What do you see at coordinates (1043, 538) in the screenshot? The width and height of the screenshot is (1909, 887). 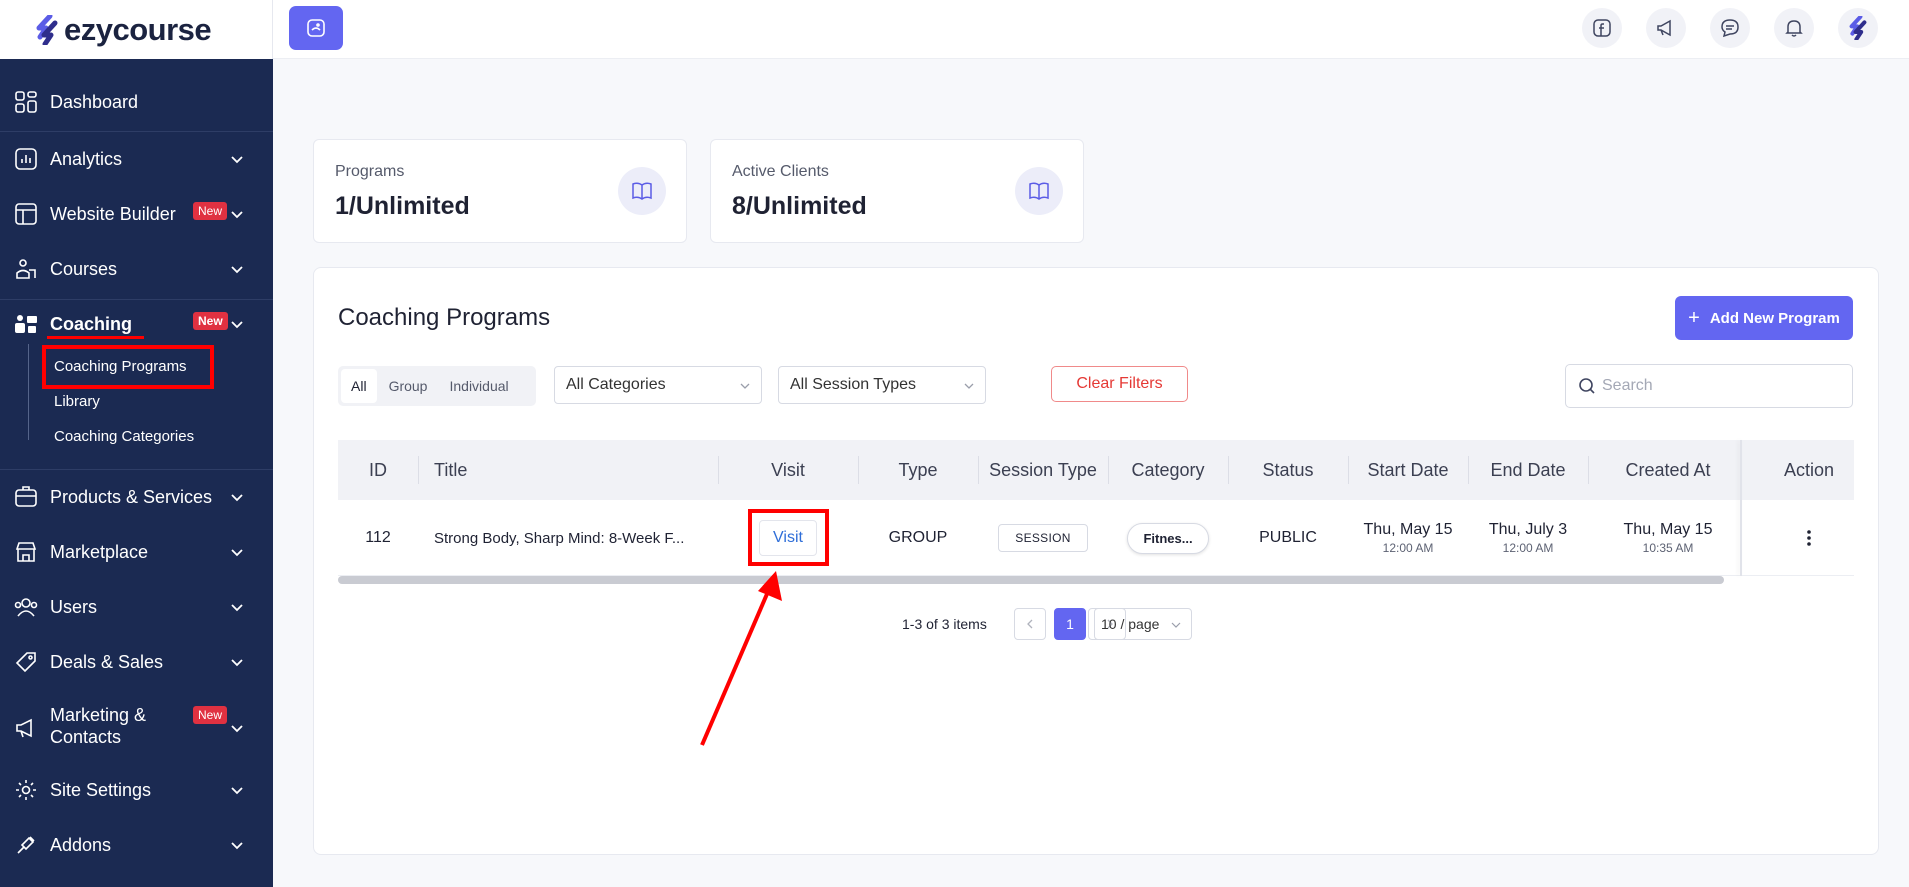 I see `cell-session-type: SESSION` at bounding box center [1043, 538].